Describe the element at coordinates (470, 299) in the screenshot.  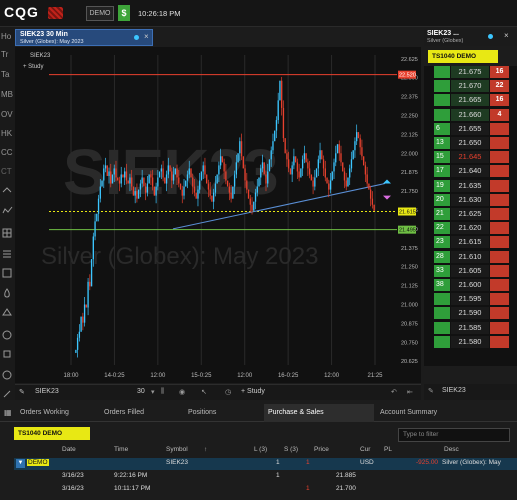
I see `dom-row: 21.595` at that location.